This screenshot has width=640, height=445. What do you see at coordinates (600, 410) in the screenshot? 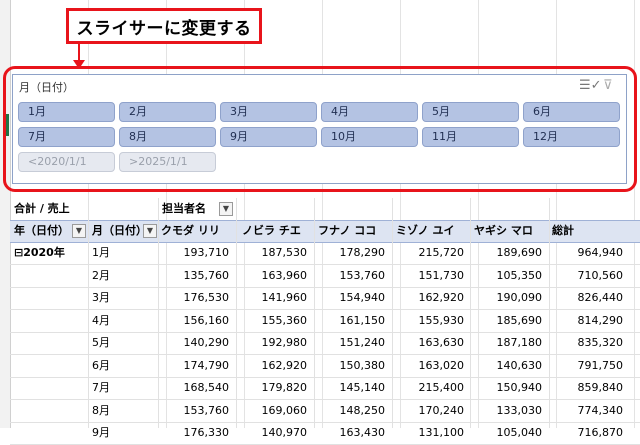
I see `row-total-cell: 774,340` at bounding box center [600, 410].